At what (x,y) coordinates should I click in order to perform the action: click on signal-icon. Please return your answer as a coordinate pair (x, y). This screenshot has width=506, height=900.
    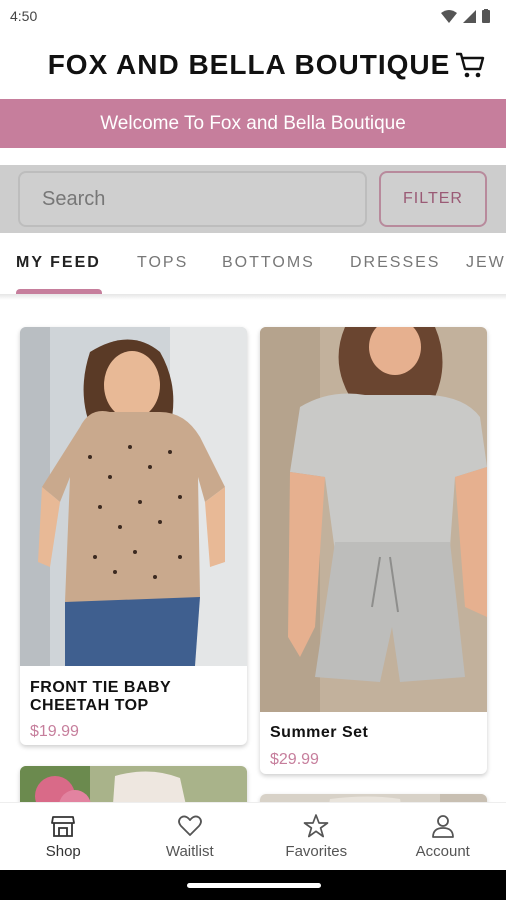
    Looking at the image, I should click on (469, 16).